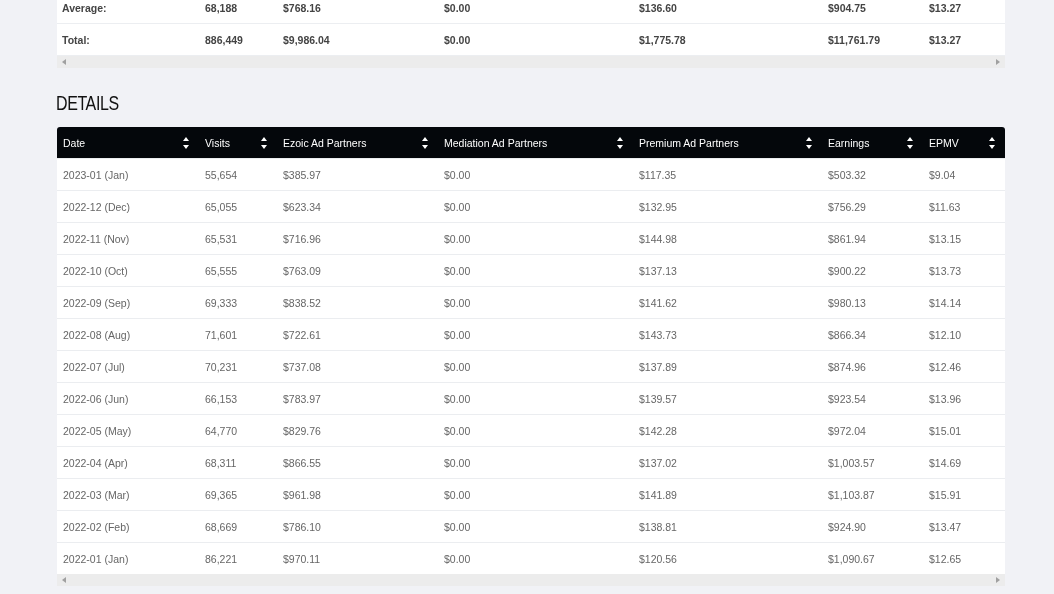 This screenshot has width=1054, height=594. Describe the element at coordinates (302, 462) in the screenshot. I see `table-cell-text: $866.55` at that location.